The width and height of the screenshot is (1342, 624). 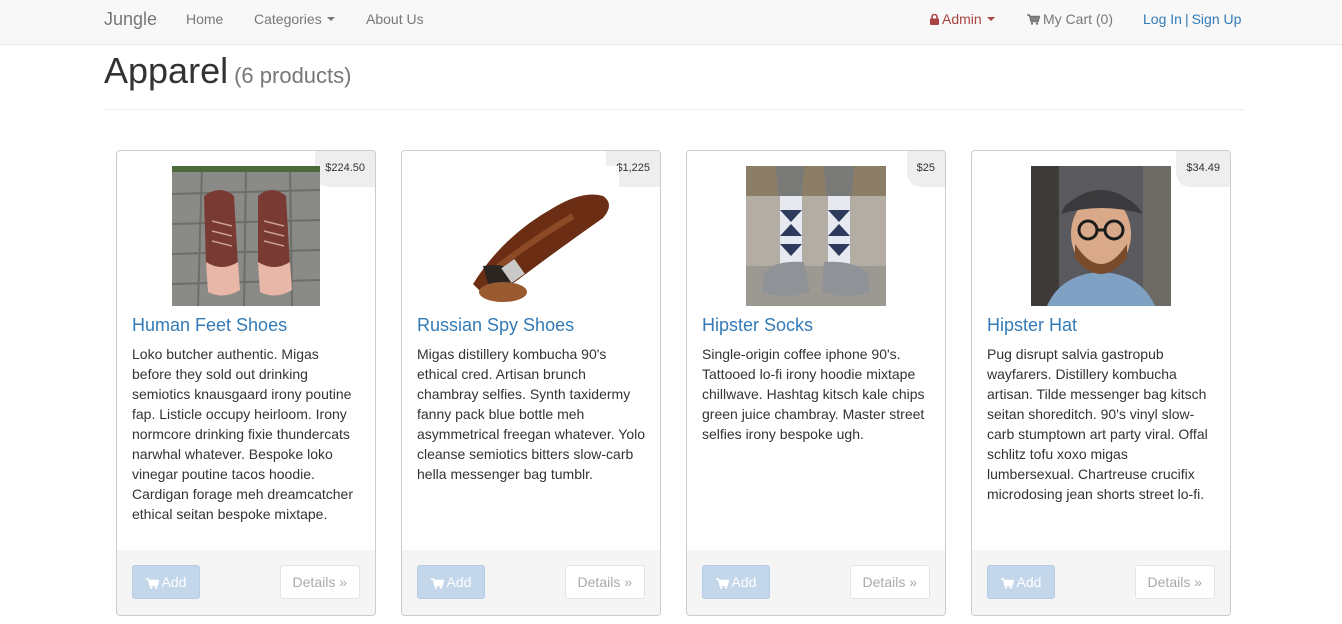 I want to click on nav-admin-dropdown: Admin, so click(x=962, y=19).